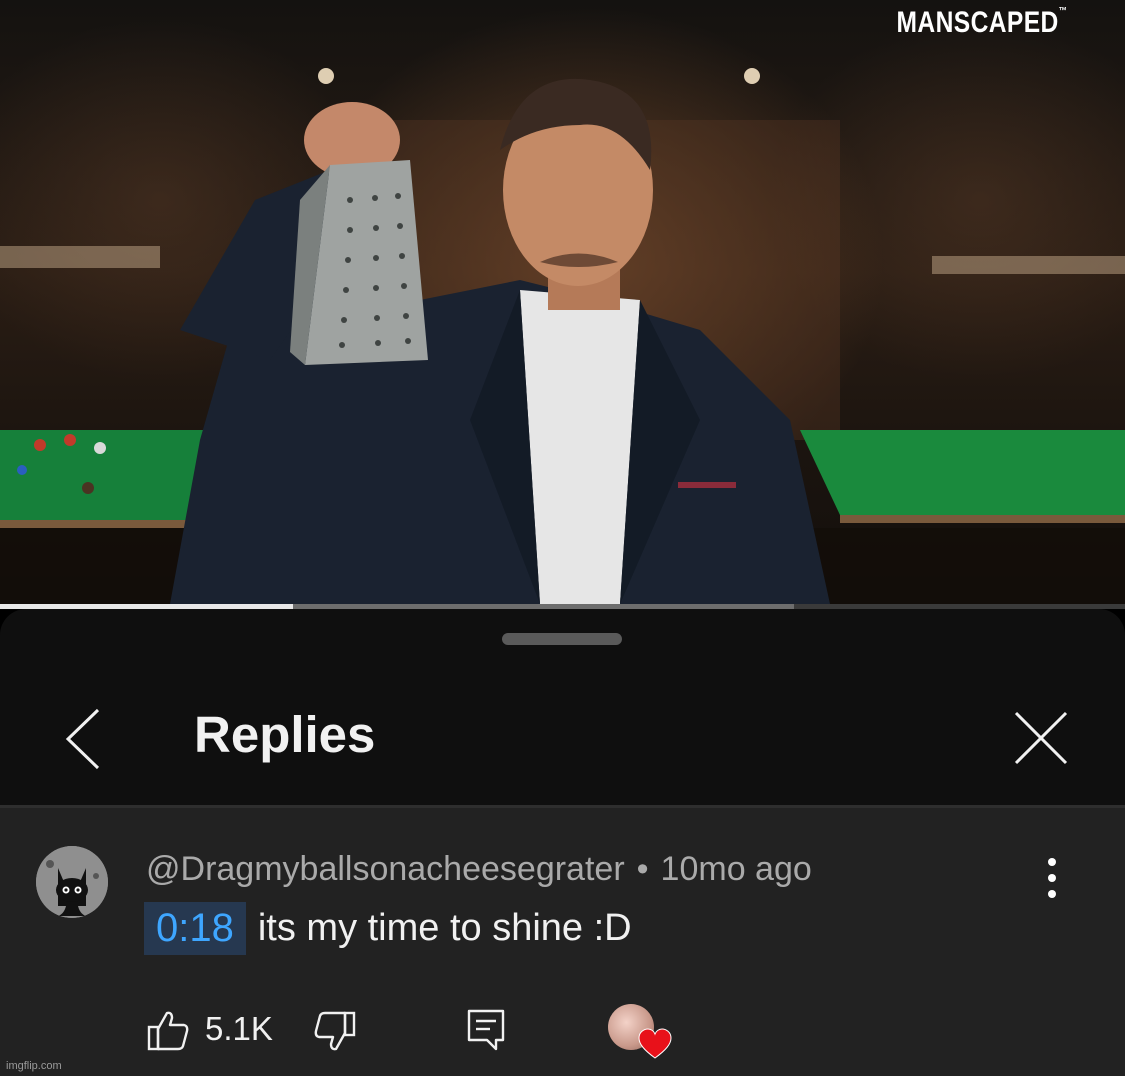 The height and width of the screenshot is (1076, 1125). What do you see at coordinates (195, 928) in the screenshot?
I see `timestamp-link: 0:18` at bounding box center [195, 928].